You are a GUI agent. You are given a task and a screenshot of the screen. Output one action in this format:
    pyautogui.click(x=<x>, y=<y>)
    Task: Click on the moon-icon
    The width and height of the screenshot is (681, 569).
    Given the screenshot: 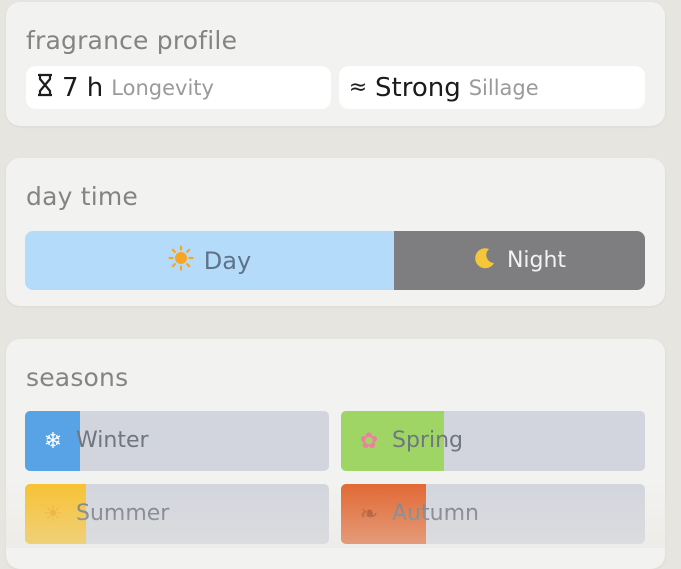 What is the action you would take?
    pyautogui.click(x=485, y=261)
    